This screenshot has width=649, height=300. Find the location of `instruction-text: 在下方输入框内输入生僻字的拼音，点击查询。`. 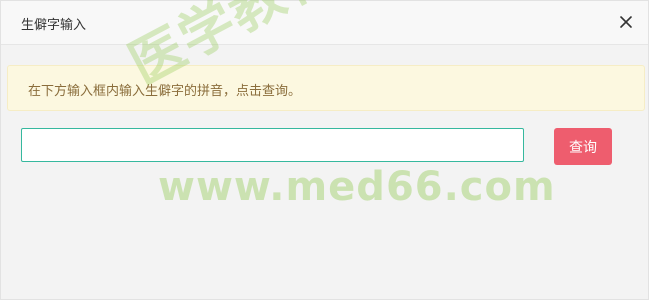

instruction-text: 在下方输入框内输入生僻字的拼音，点击查询。 is located at coordinates (165, 91).